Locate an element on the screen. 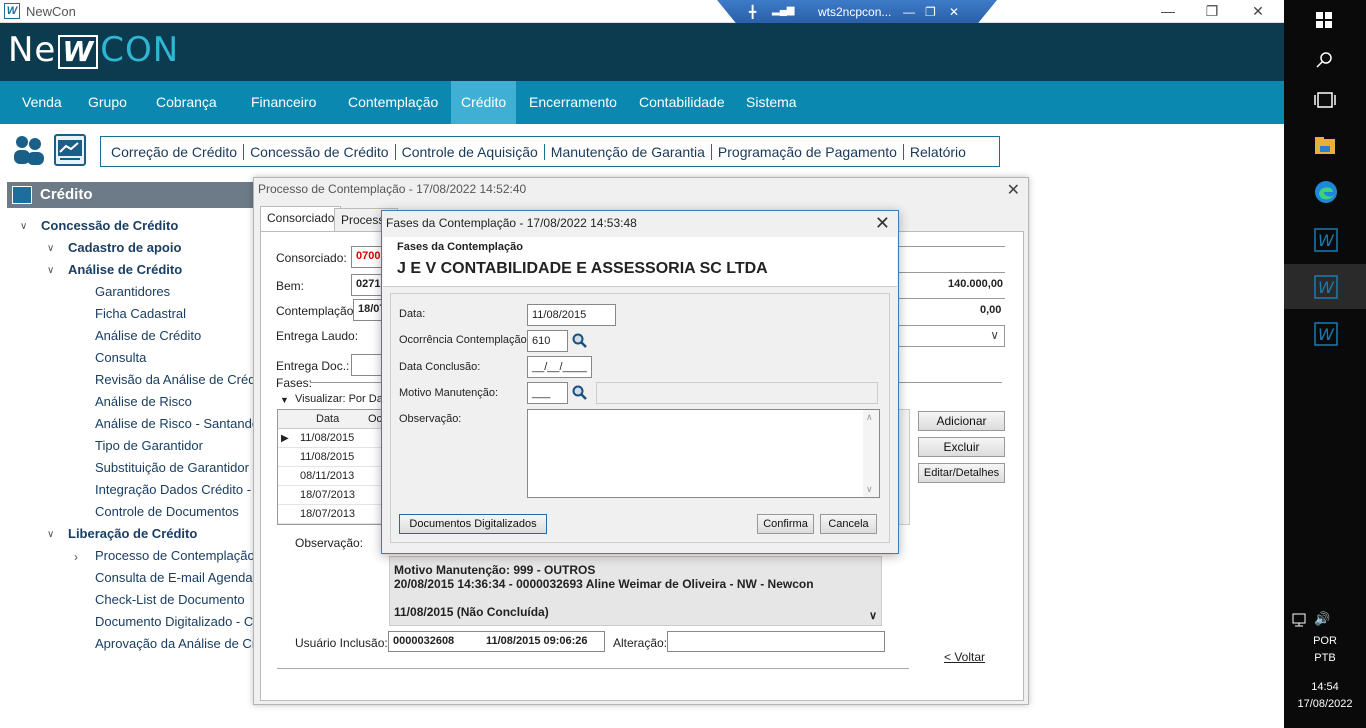 The height and width of the screenshot is (728, 1366). file-explorer-icon is located at coordinates (1325, 145).